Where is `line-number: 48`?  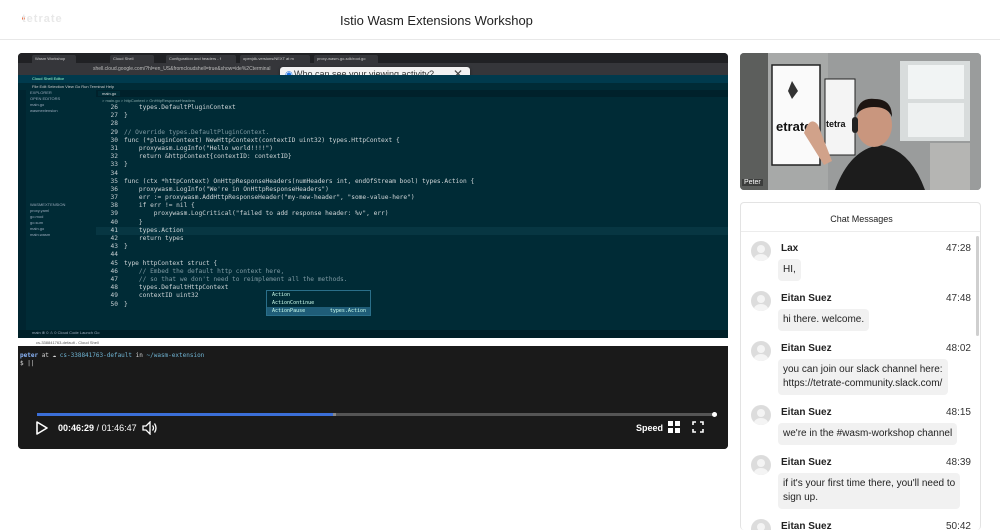
line-number: 48 is located at coordinates (114, 288).